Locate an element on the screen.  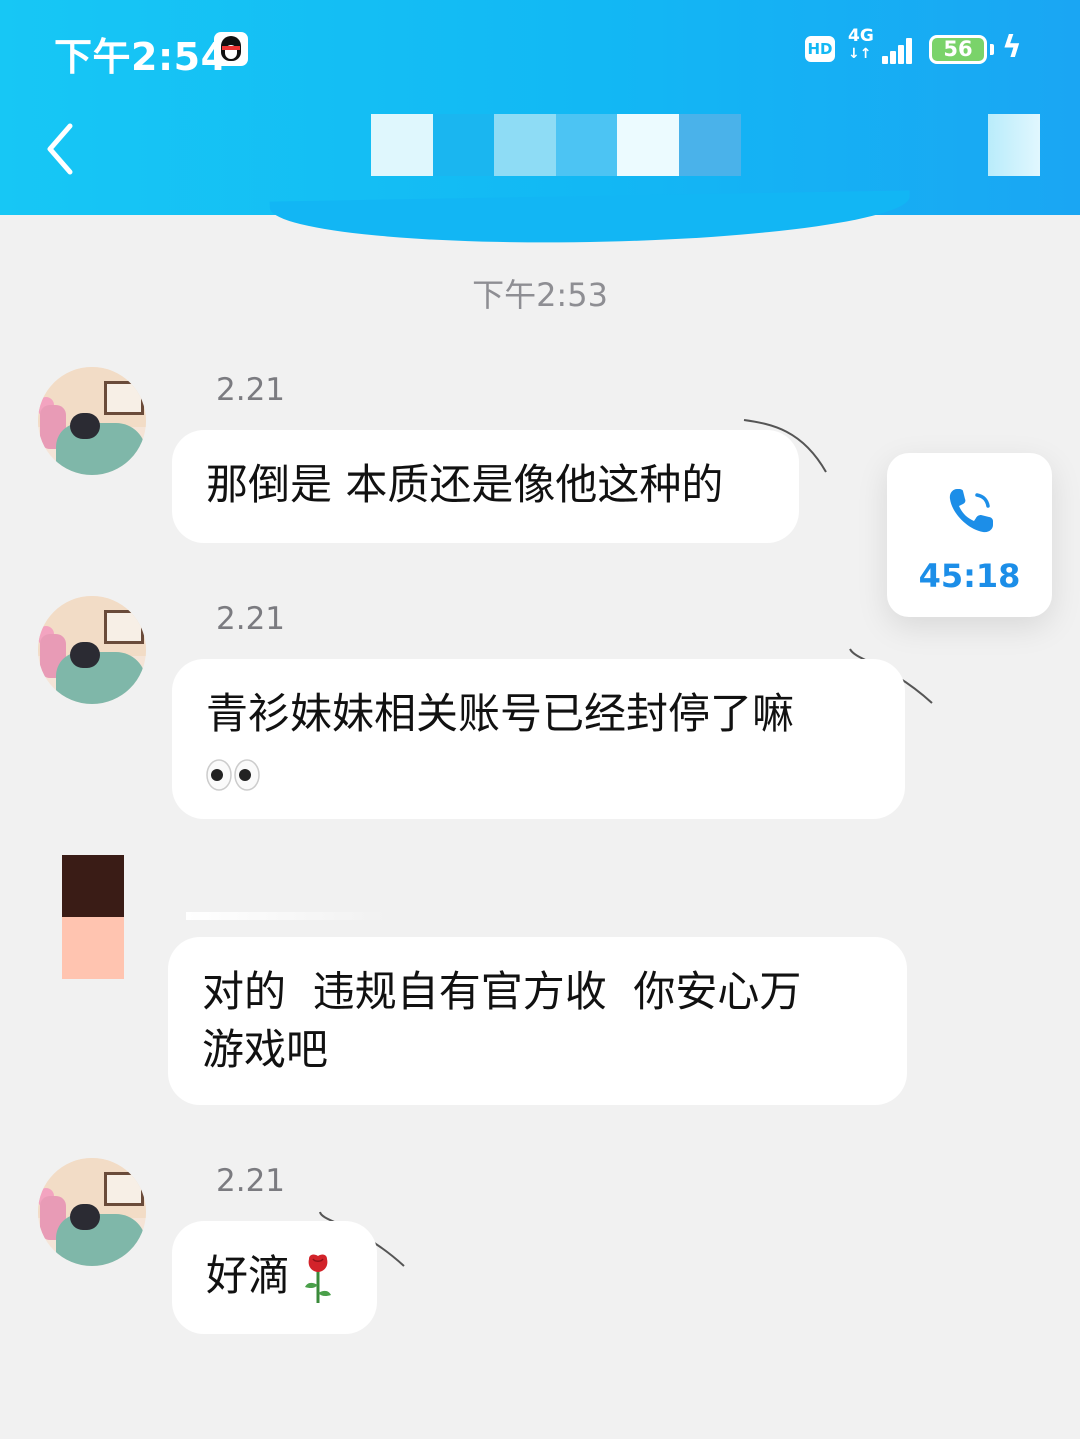
rose-emoji-icon is located at coordinates (318, 1278).